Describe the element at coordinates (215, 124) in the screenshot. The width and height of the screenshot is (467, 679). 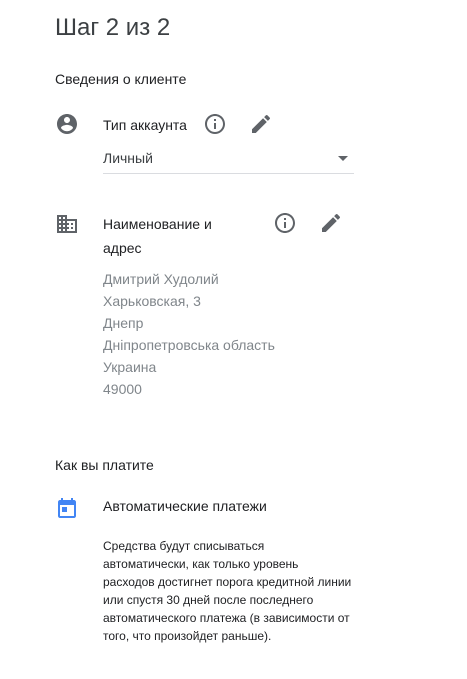
I see `account-type-info-icon` at that location.